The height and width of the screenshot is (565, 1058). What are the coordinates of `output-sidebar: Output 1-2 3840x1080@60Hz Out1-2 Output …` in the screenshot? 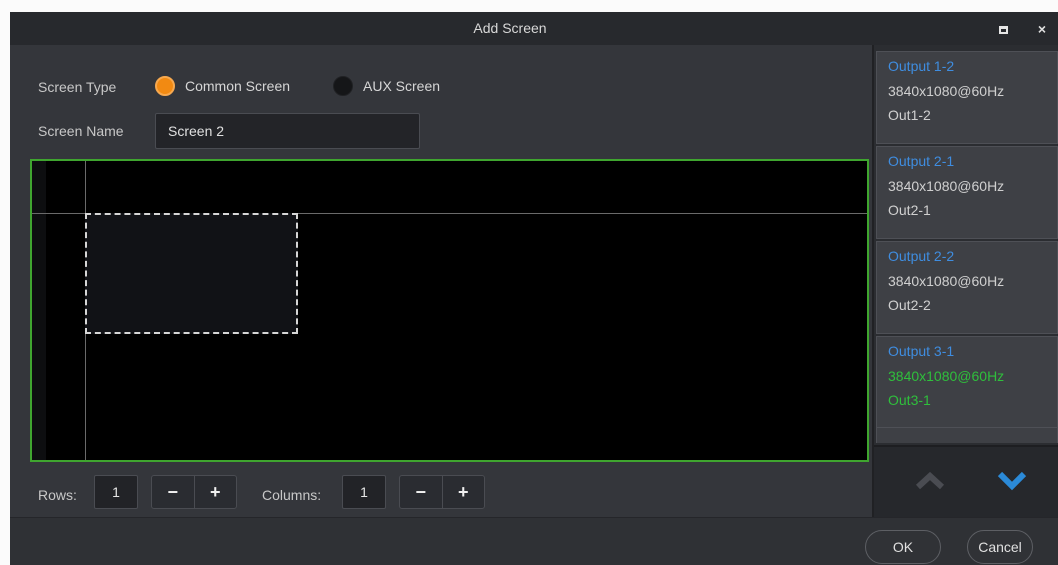 It's located at (965, 281).